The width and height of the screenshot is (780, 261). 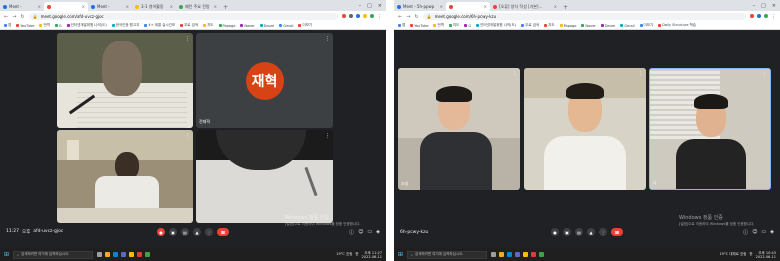 I want to click on video-tile-2: ⋮, so click(x=585, y=129).